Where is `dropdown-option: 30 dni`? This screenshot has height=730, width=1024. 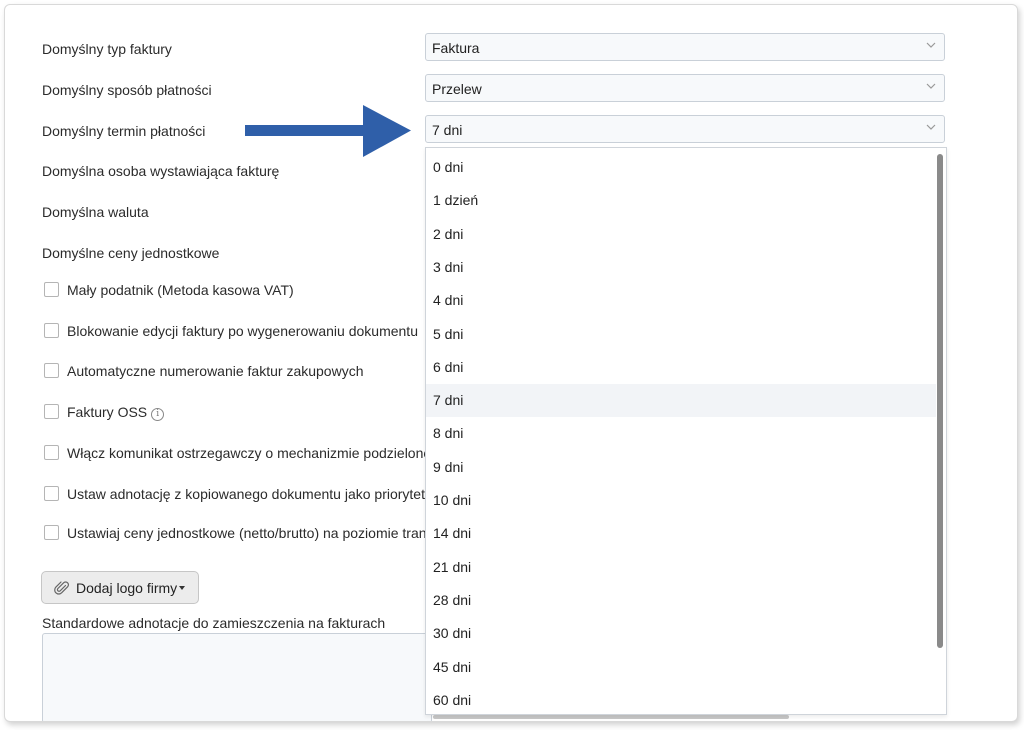 dropdown-option: 30 dni is located at coordinates (681, 633).